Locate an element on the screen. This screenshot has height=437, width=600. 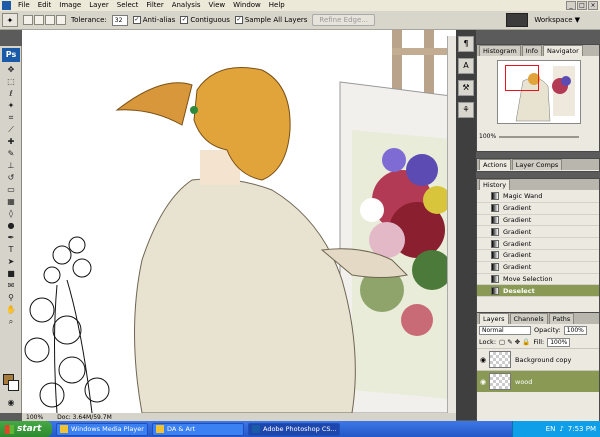
stamp-tool-icon: ⊥ is located at coordinates (11, 165).